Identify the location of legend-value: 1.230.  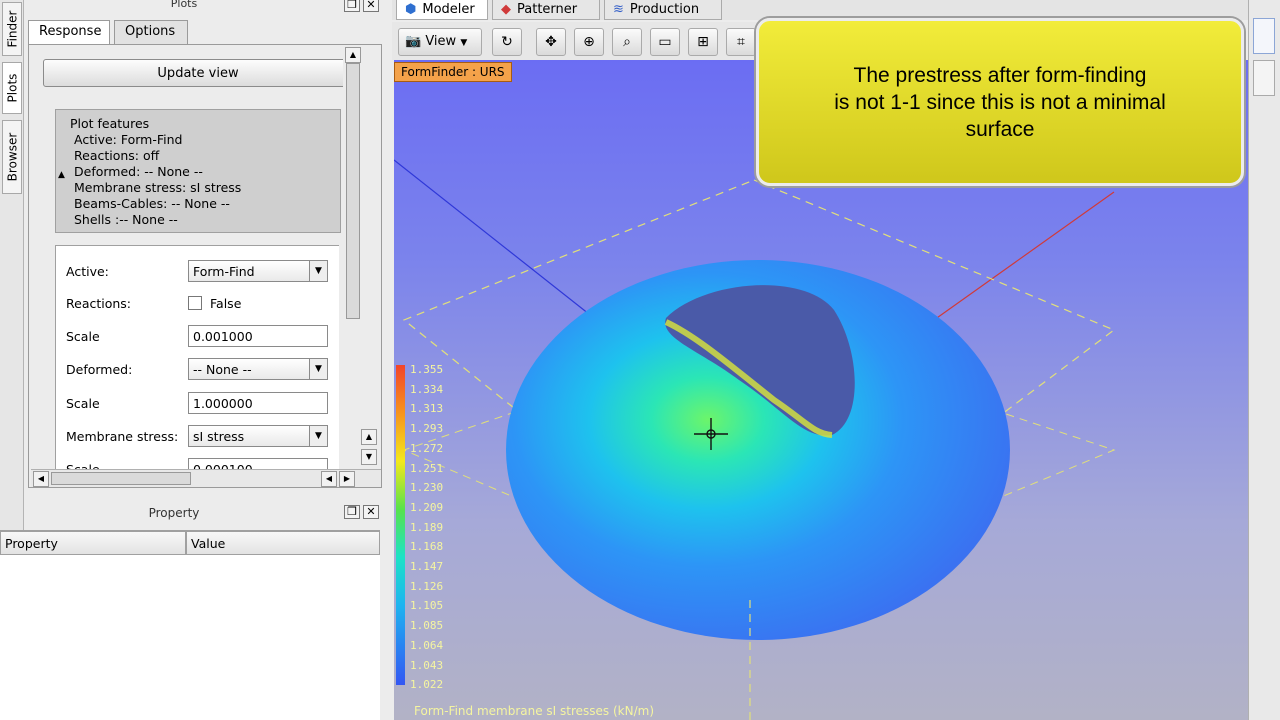
(427, 488).